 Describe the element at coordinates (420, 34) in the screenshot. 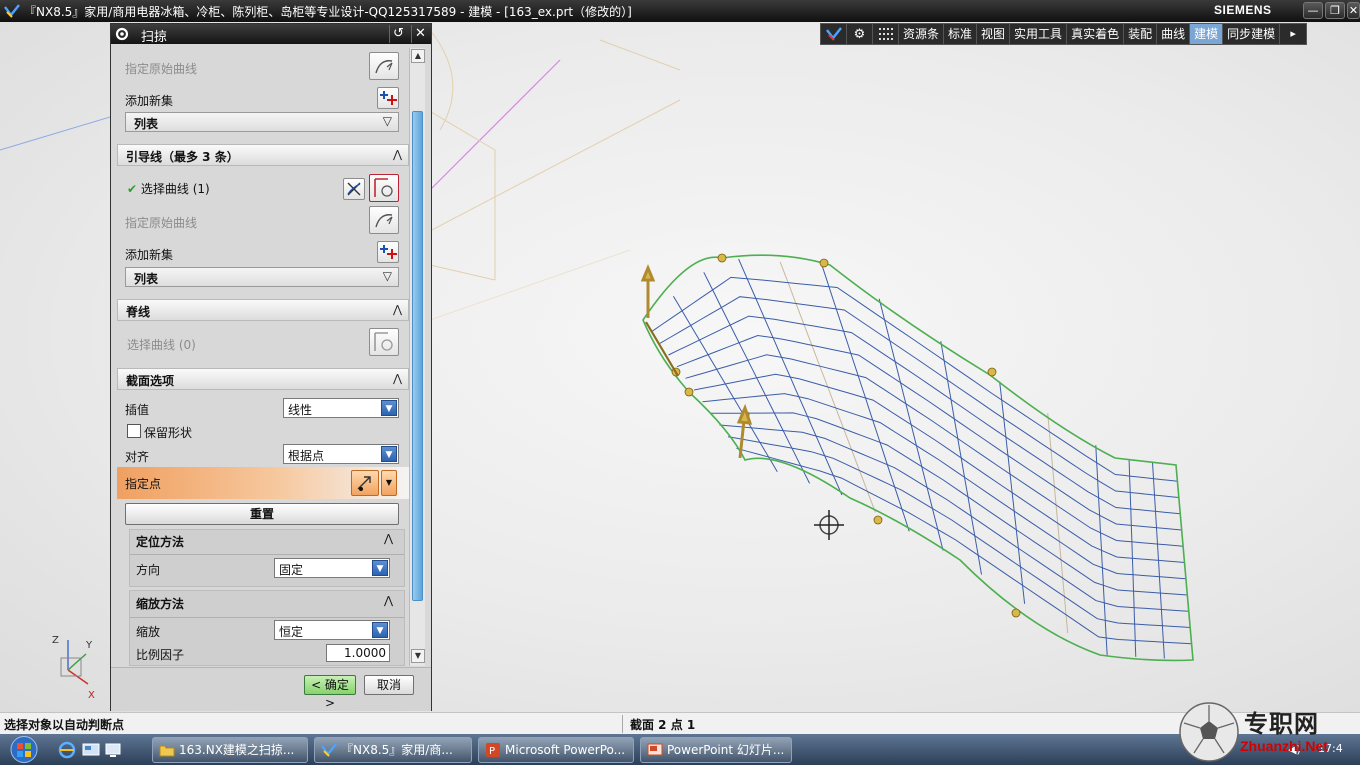

I see `close-dialog-icon: ✕` at that location.